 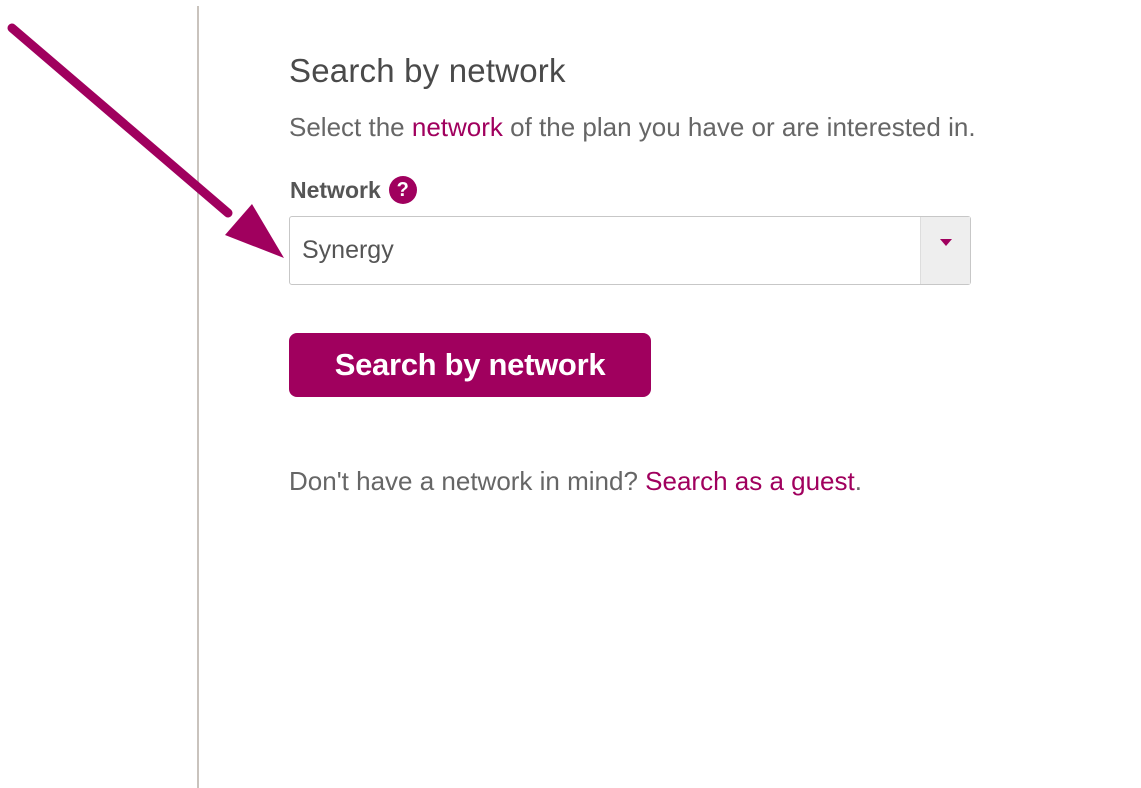 What do you see at coordinates (350, 127) in the screenshot?
I see `description-prefix: Select the` at bounding box center [350, 127].